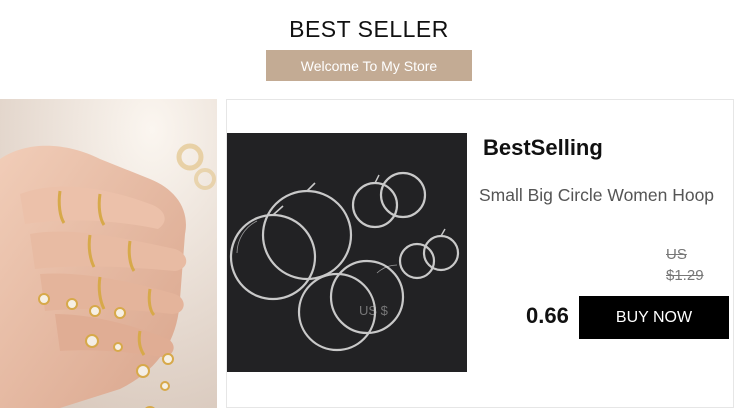  I want to click on buy-now-label: BUY NOW, so click(654, 317).